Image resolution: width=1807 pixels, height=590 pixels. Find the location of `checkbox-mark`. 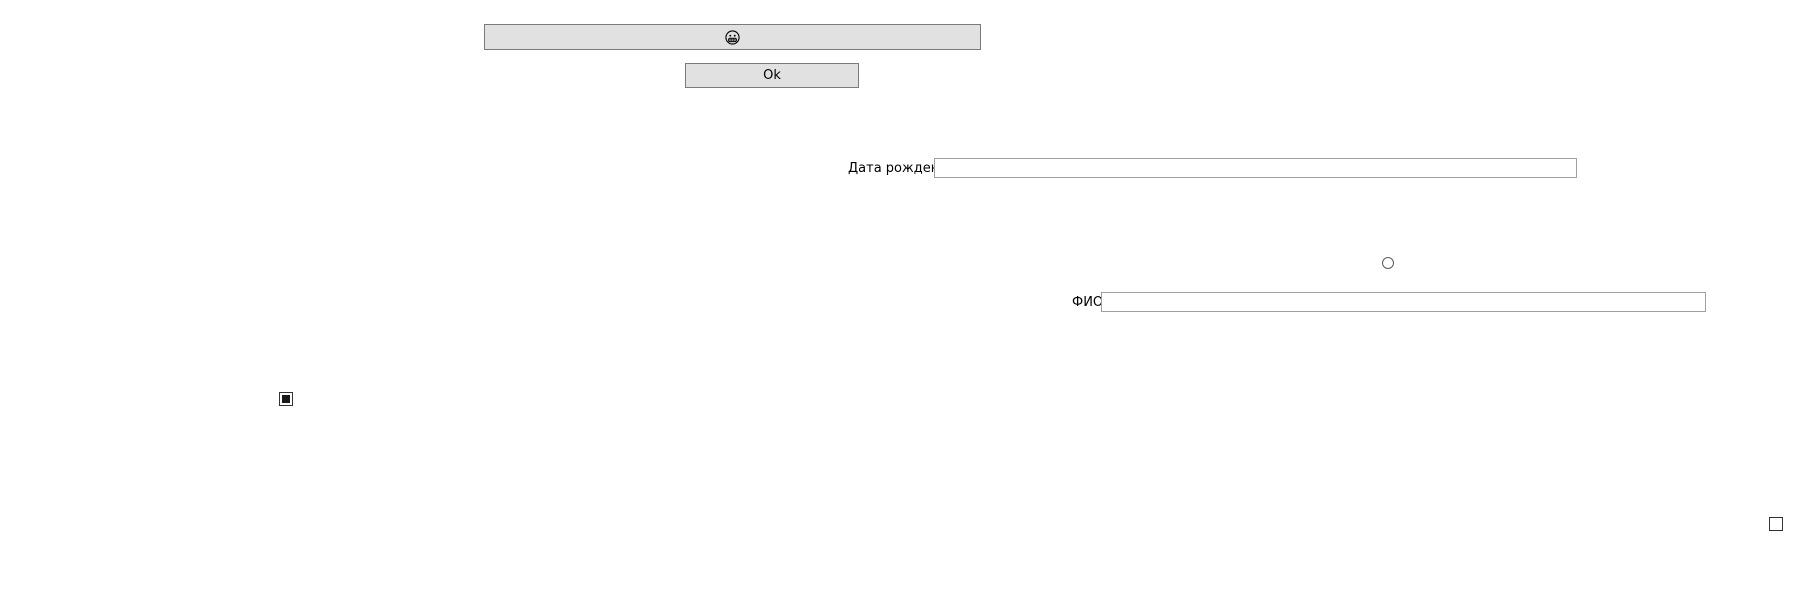

checkbox-mark is located at coordinates (286, 399).